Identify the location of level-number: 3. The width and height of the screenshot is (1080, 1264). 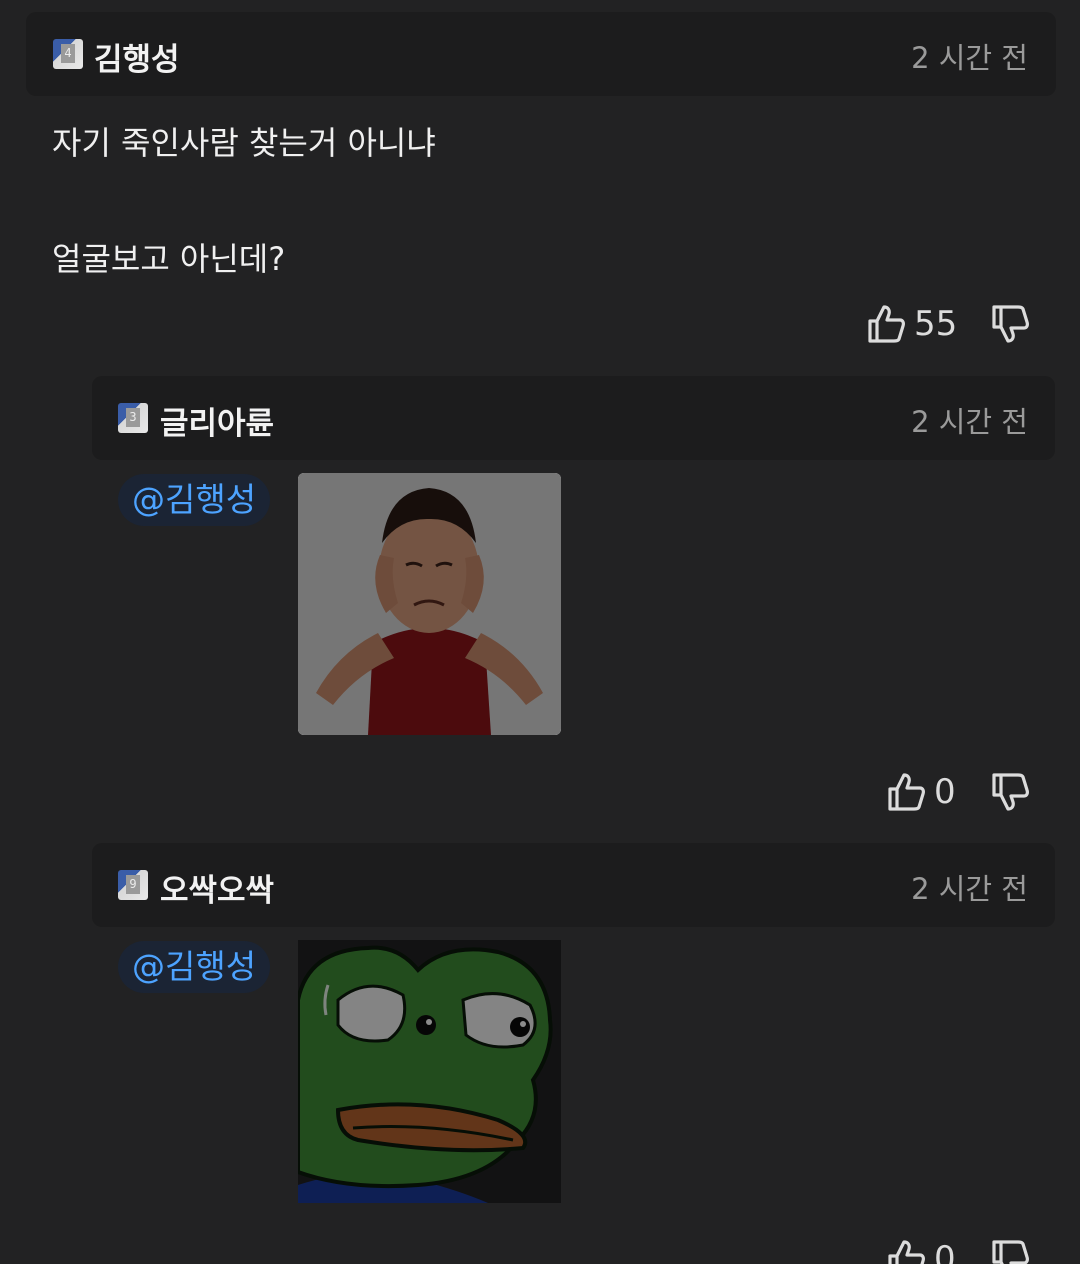
(133, 417).